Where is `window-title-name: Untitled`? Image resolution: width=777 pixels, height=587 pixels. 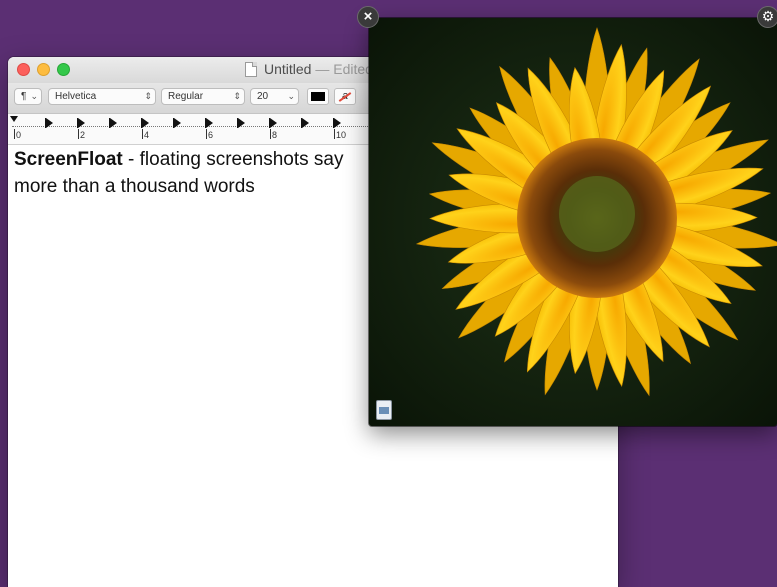 window-title-name: Untitled is located at coordinates (288, 69).